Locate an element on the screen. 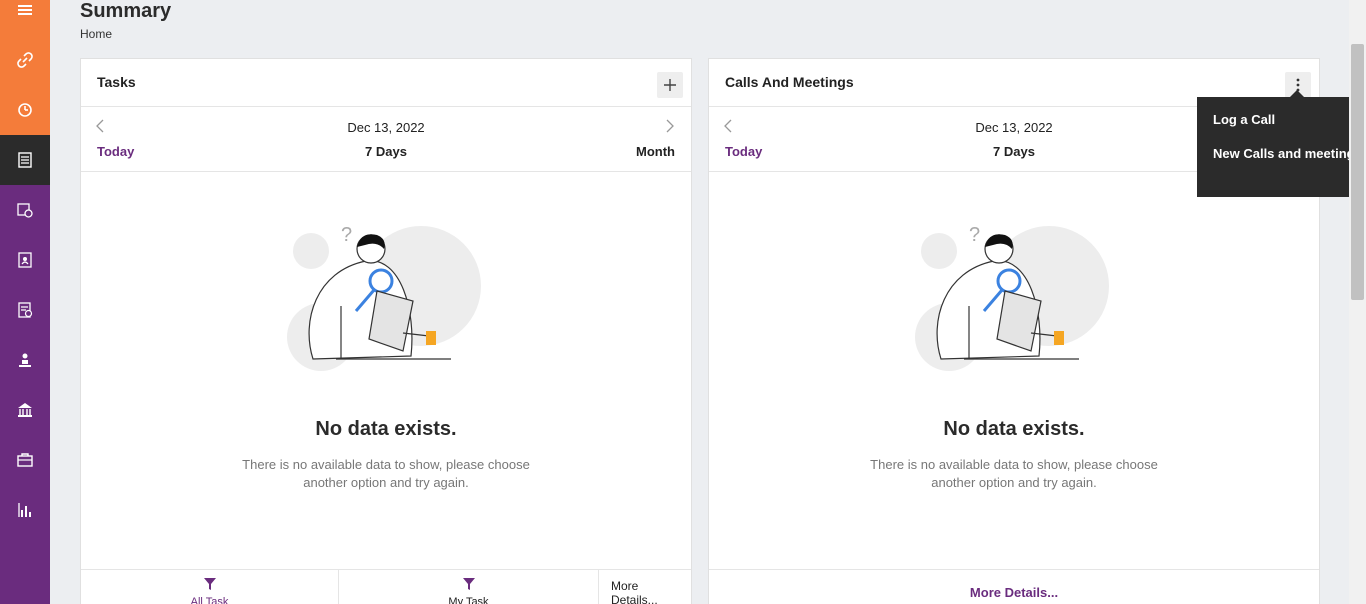  person-icon is located at coordinates (25, 360).